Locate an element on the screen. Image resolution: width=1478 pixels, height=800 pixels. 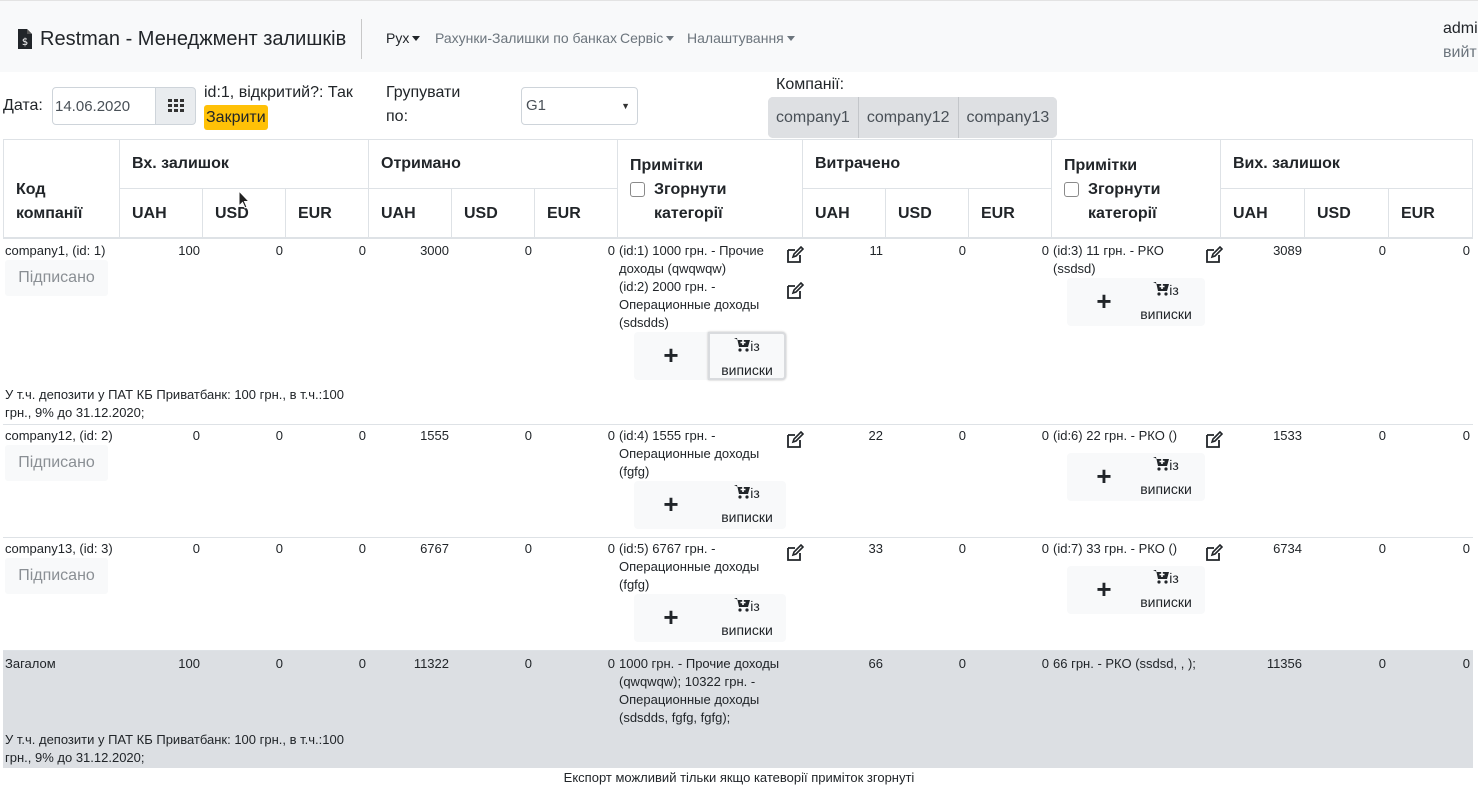
company-chip-company12: company12 is located at coordinates (908, 117).